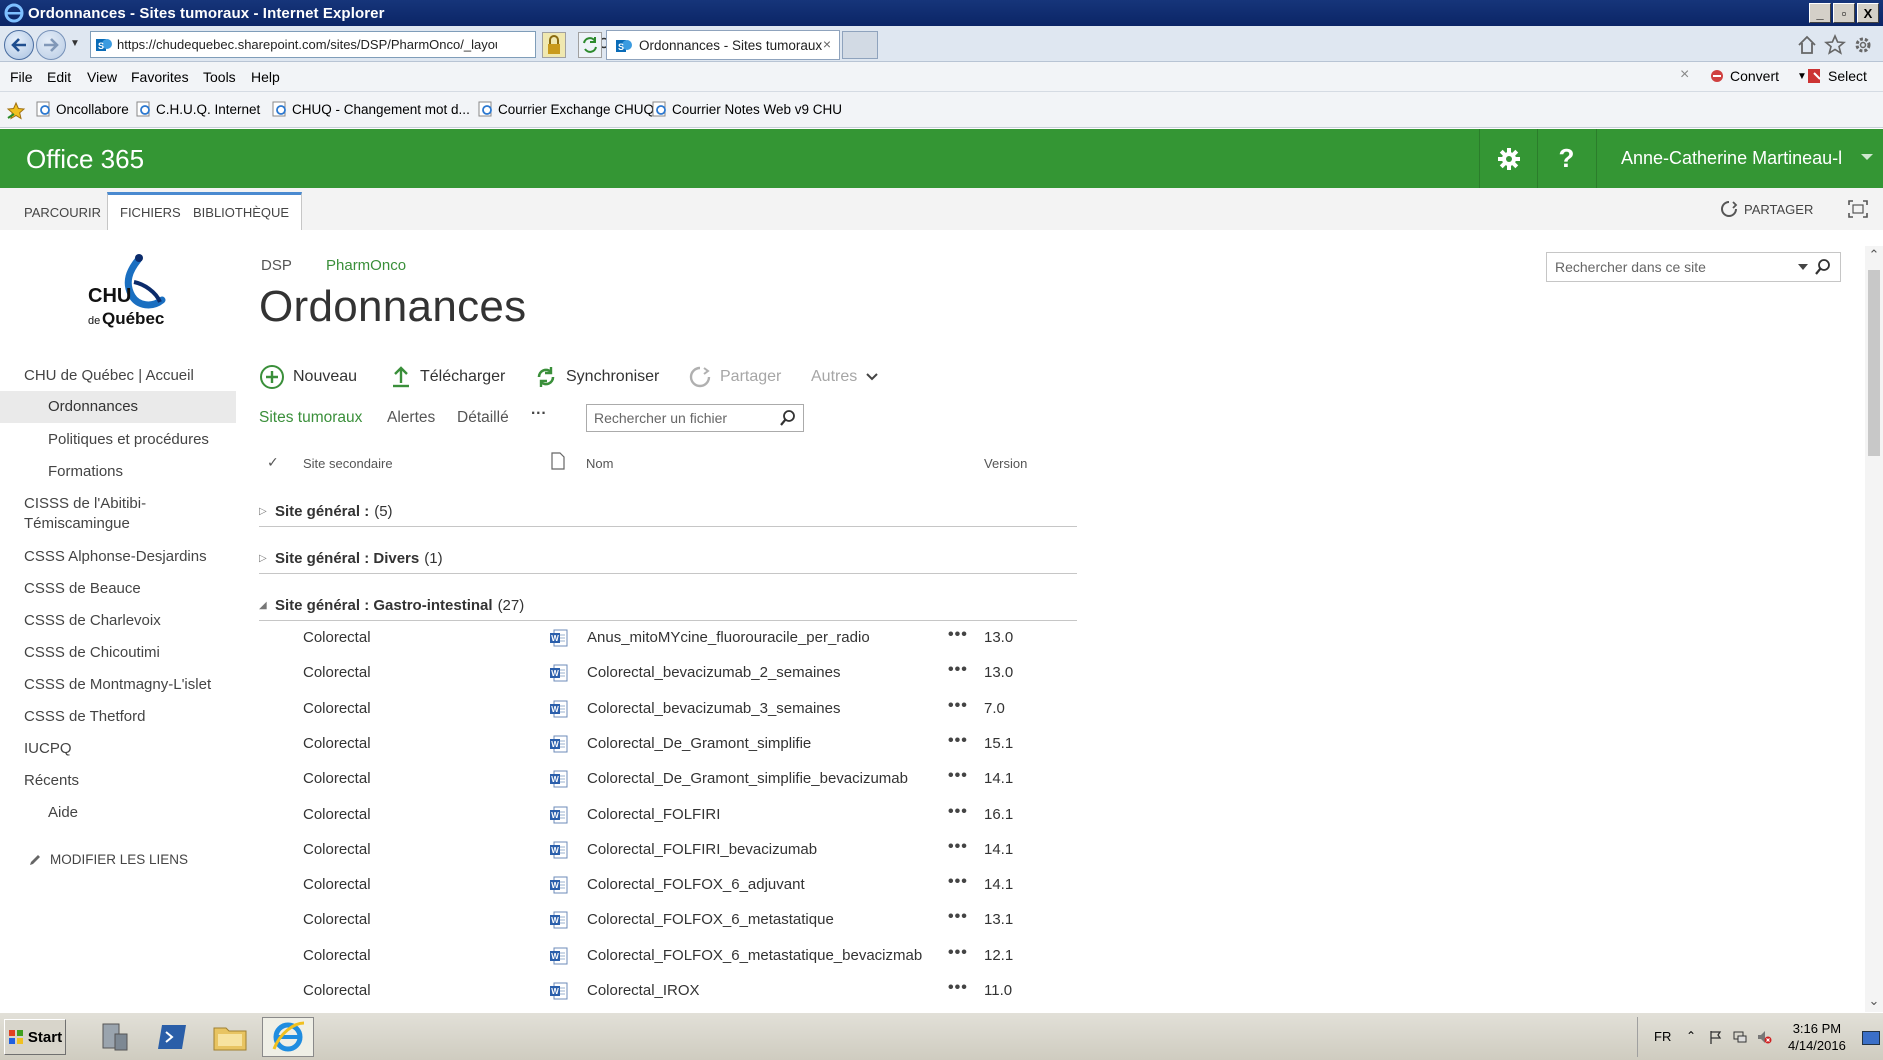 This screenshot has width=1883, height=1060. What do you see at coordinates (696, 884) in the screenshot?
I see `row-file-name-link: Colorectal_FOLFOX_6_adjuvant` at bounding box center [696, 884].